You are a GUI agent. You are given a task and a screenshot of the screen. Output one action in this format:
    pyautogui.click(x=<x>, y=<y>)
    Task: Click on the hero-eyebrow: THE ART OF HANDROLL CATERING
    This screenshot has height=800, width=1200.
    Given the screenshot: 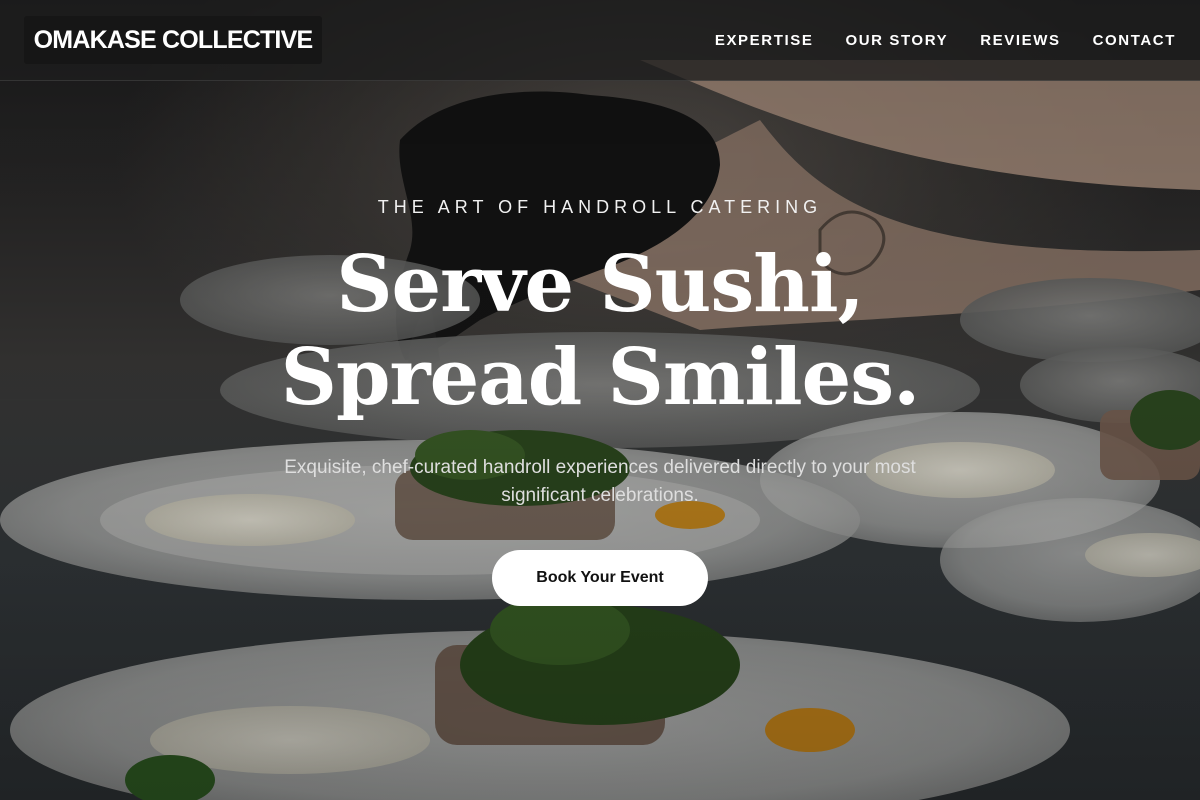 What is the action you would take?
    pyautogui.click(x=600, y=207)
    